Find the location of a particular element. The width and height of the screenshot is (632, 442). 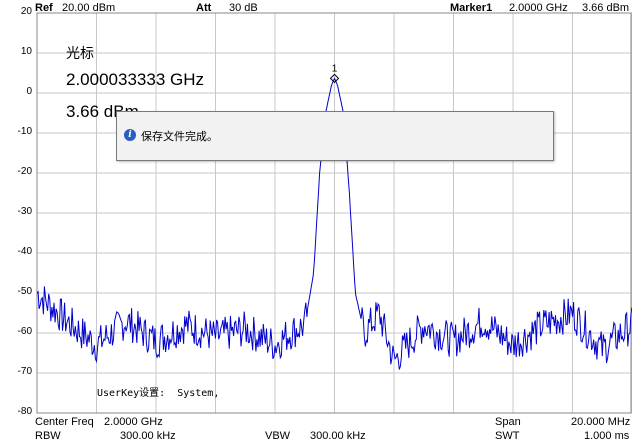

rbw-value: 300.00 kHz is located at coordinates (148, 436).